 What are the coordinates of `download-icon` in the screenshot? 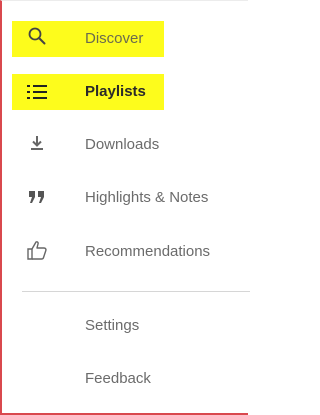 It's located at (37, 143).